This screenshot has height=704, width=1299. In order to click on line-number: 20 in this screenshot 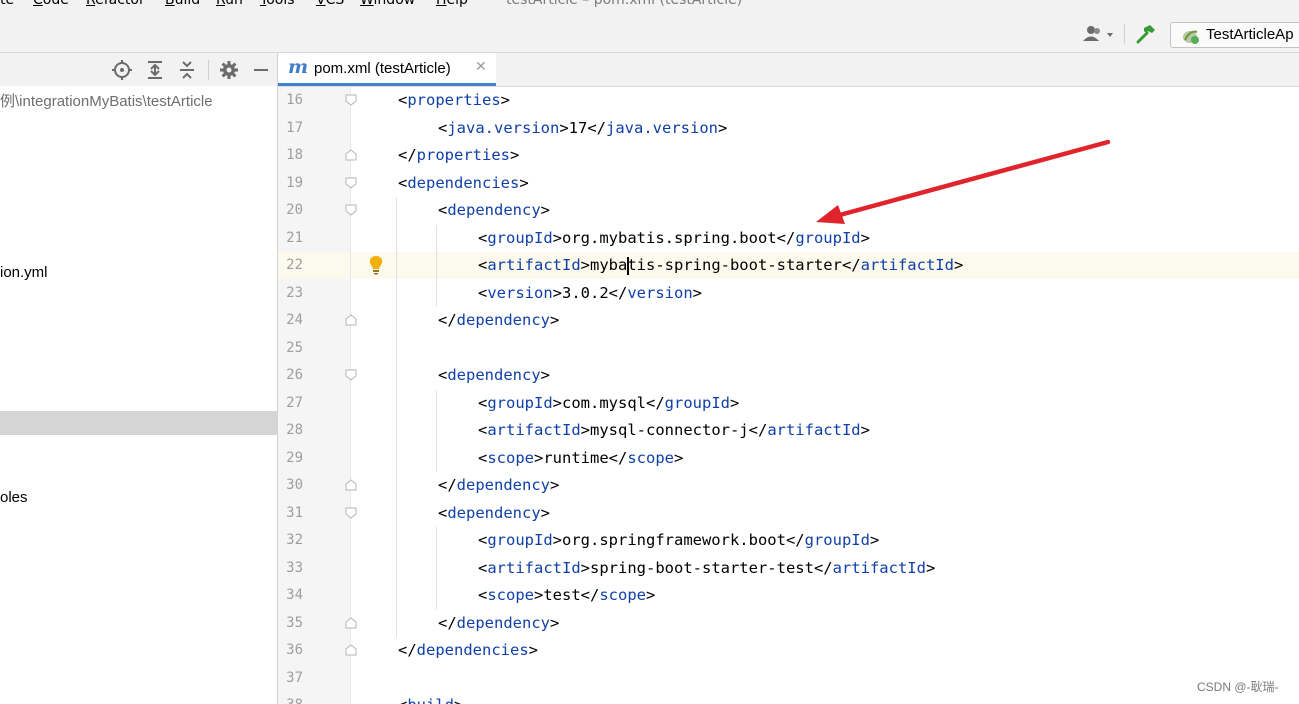, I will do `click(294, 210)`.